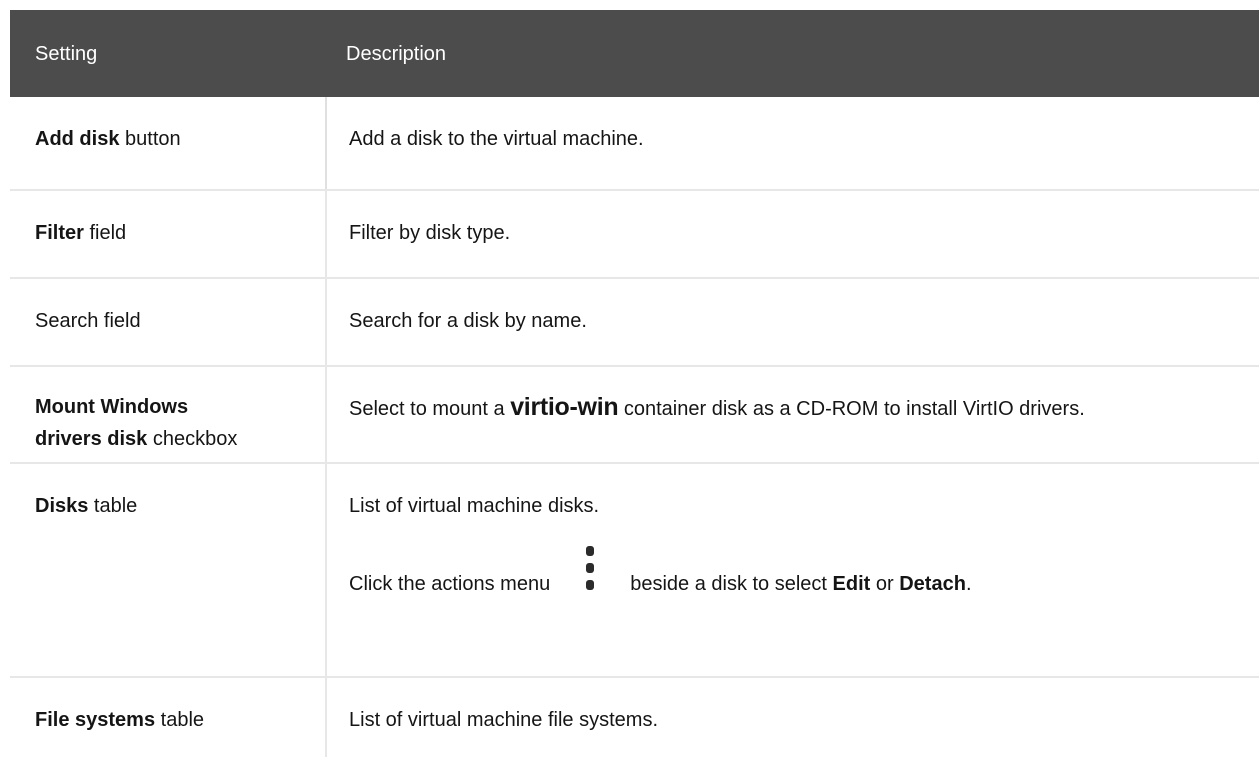 The width and height of the screenshot is (1259, 760). What do you see at coordinates (792, 717) in the screenshot?
I see `description-cell: List of virtual machine file systems.` at bounding box center [792, 717].